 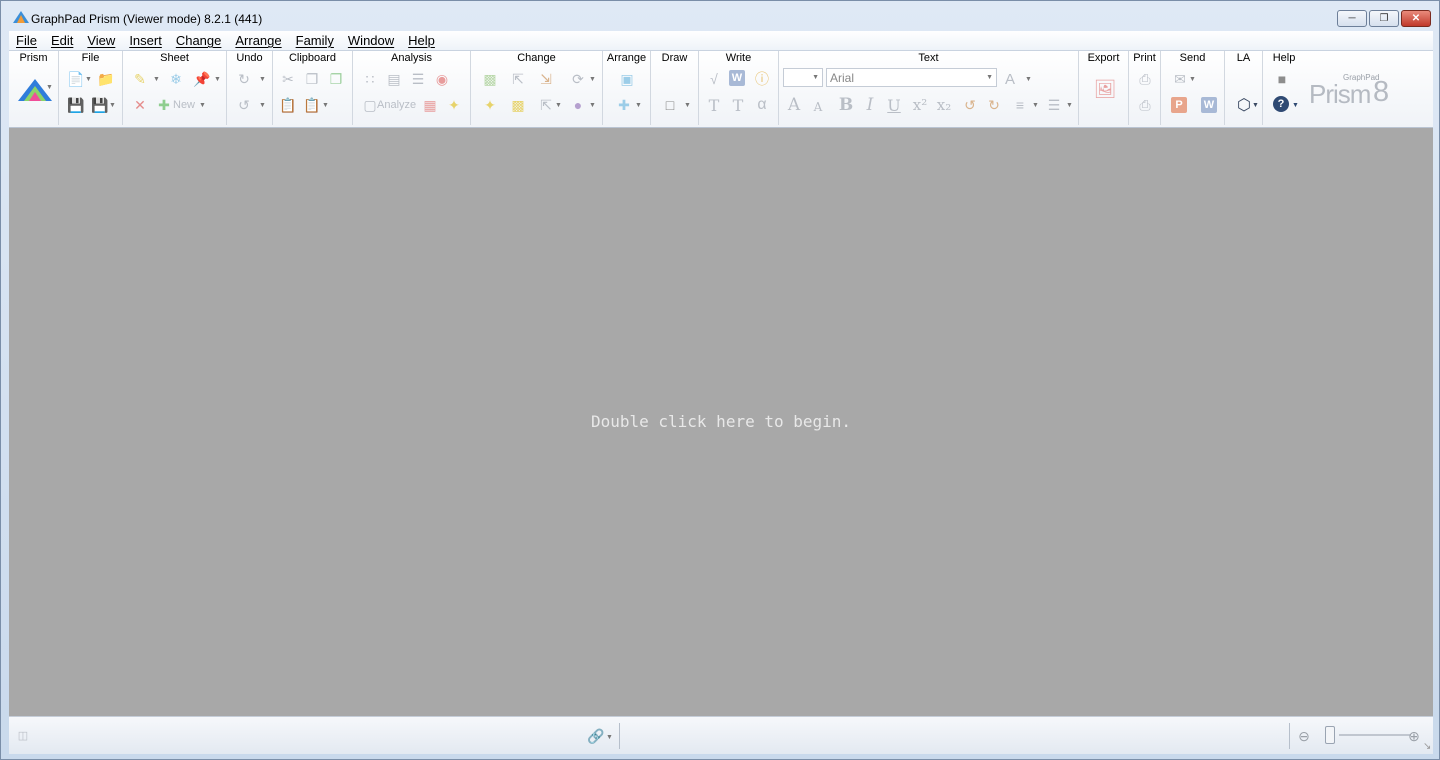 I want to click on send-word-icon: W, so click(x=1209, y=105).